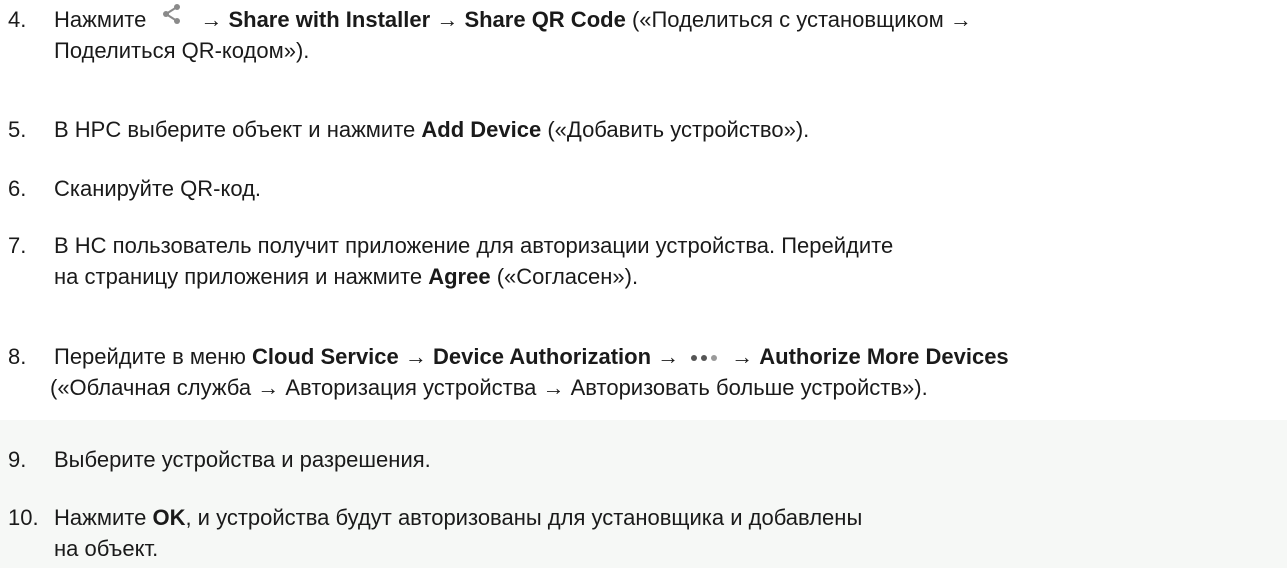 The width and height of the screenshot is (1287, 568). What do you see at coordinates (169, 517) in the screenshot?
I see `button-label-ok: OK` at bounding box center [169, 517].